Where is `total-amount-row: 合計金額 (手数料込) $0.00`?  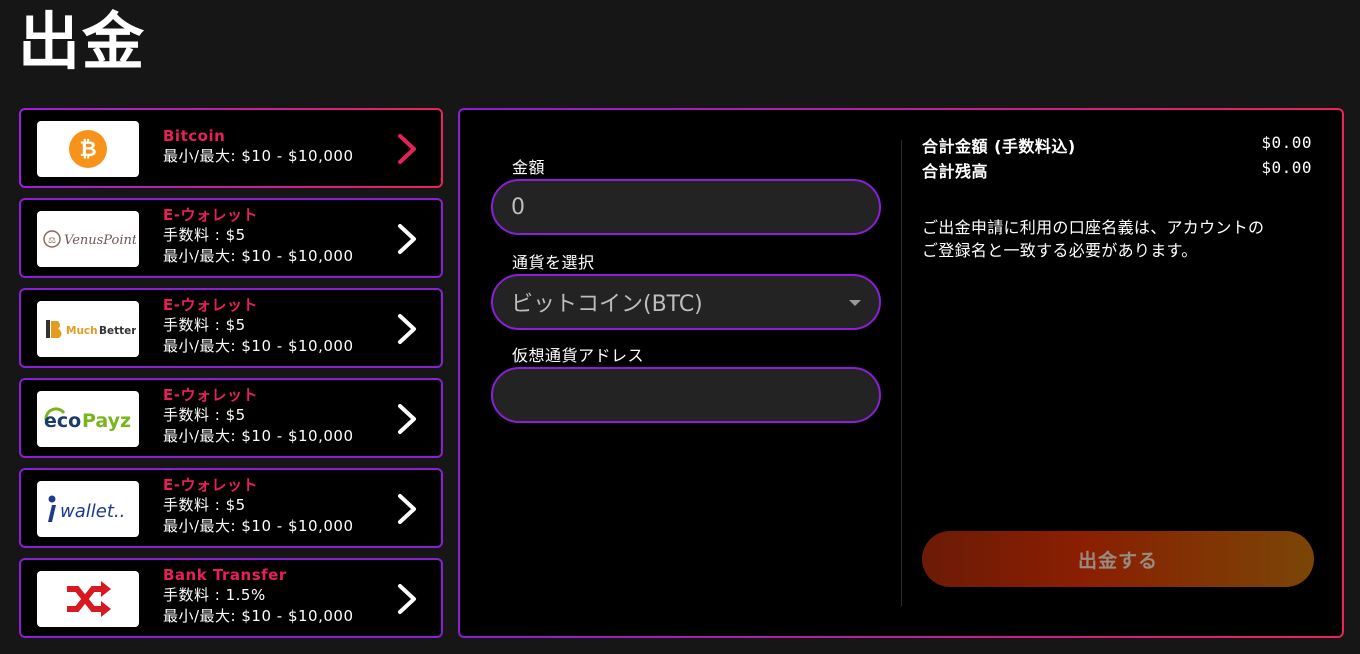
total-amount-row: 合計金額 (手数料込) $0.00 is located at coordinates (1117, 145).